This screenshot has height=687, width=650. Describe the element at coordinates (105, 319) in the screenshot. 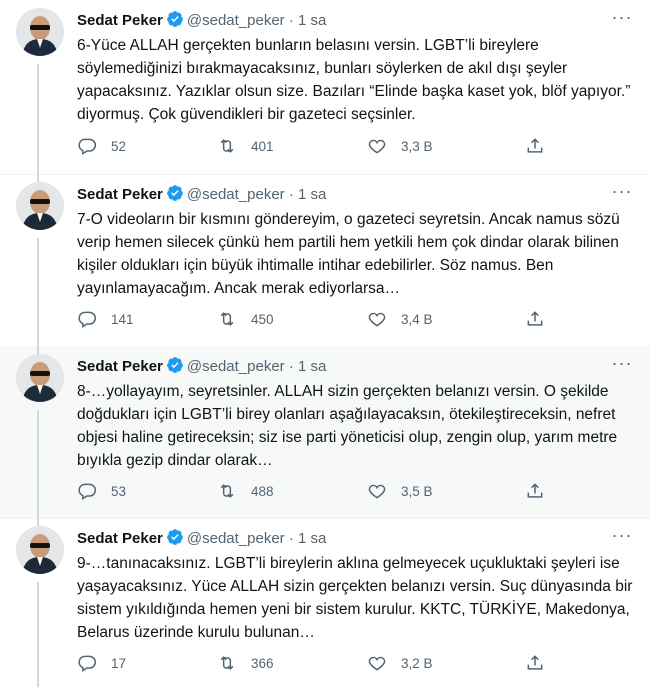

I see `reply-button: 141` at that location.